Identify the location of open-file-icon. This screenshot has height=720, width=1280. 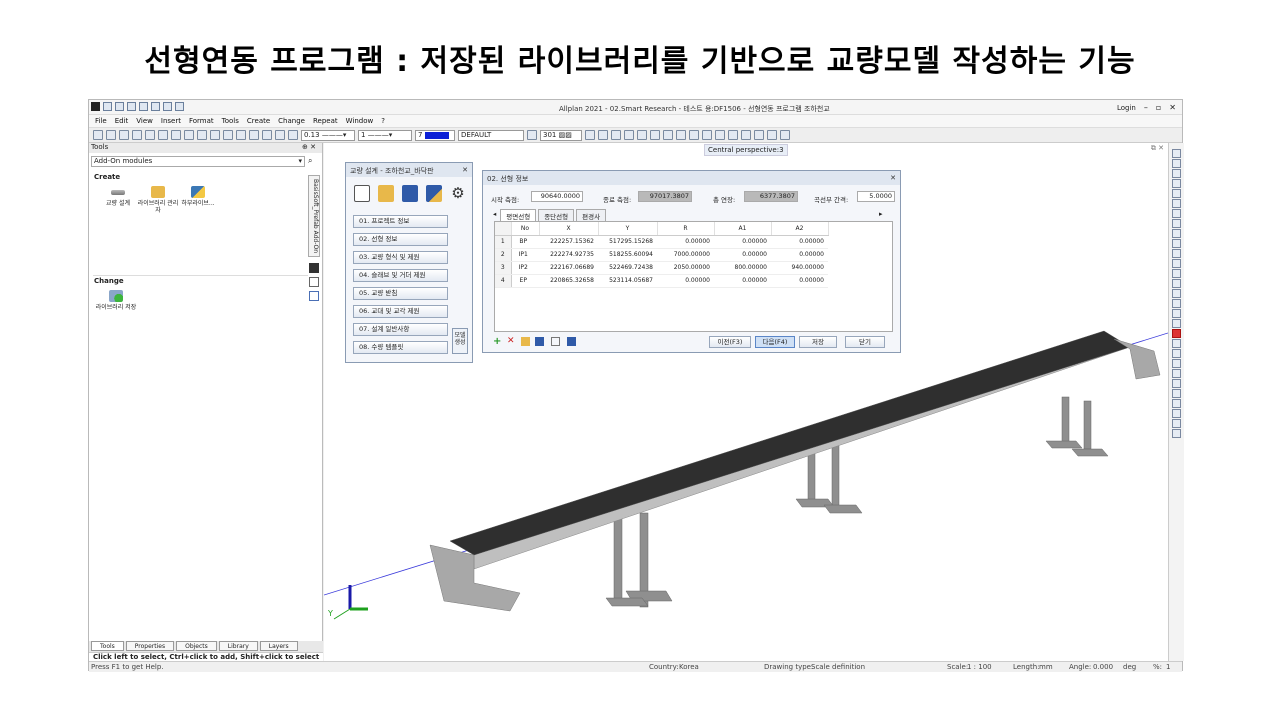
(119, 106).